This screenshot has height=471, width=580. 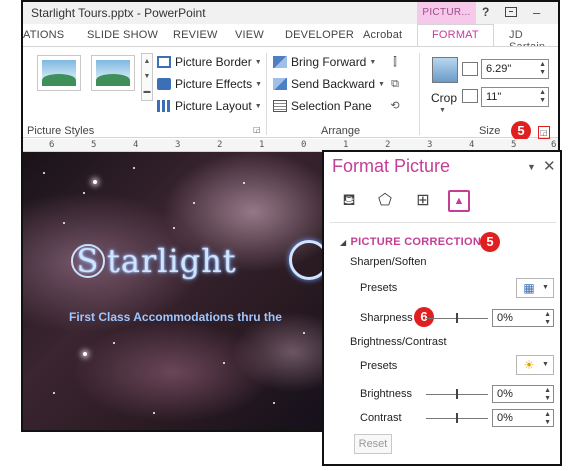 What do you see at coordinates (490, 131) in the screenshot?
I see `size-group-label: Size` at bounding box center [490, 131].